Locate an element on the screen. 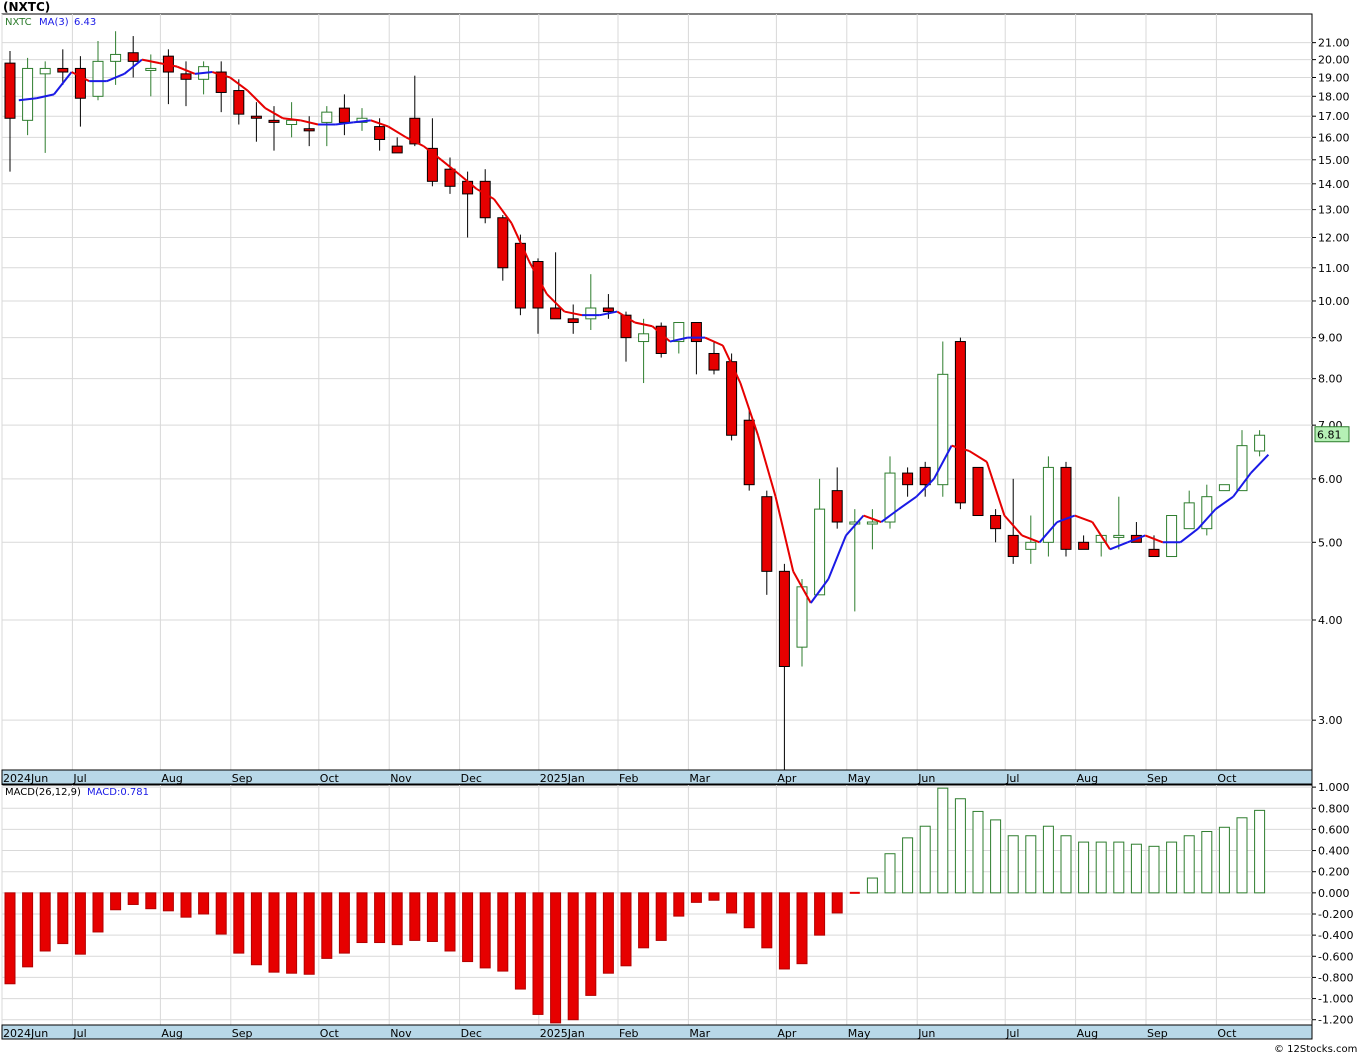 The width and height of the screenshot is (1360, 1060). x-axis-month-label: Nov is located at coordinates (401, 778).